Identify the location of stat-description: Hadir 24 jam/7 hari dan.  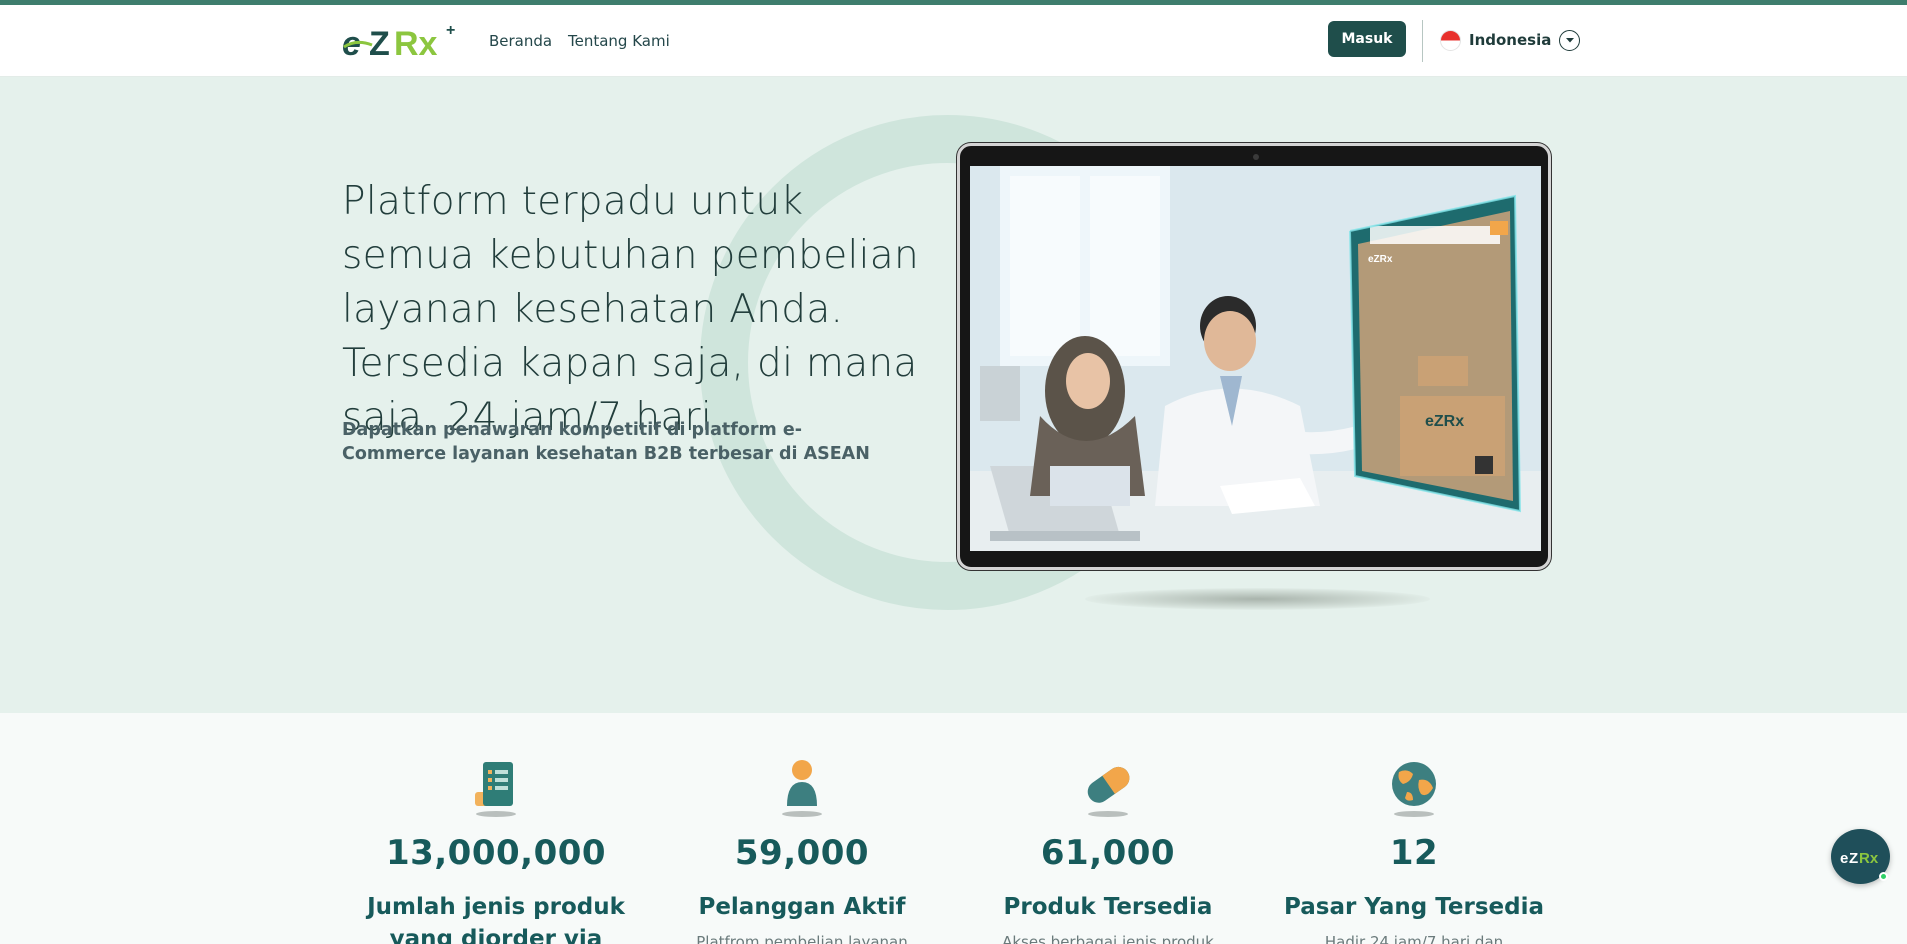
(1414, 938).